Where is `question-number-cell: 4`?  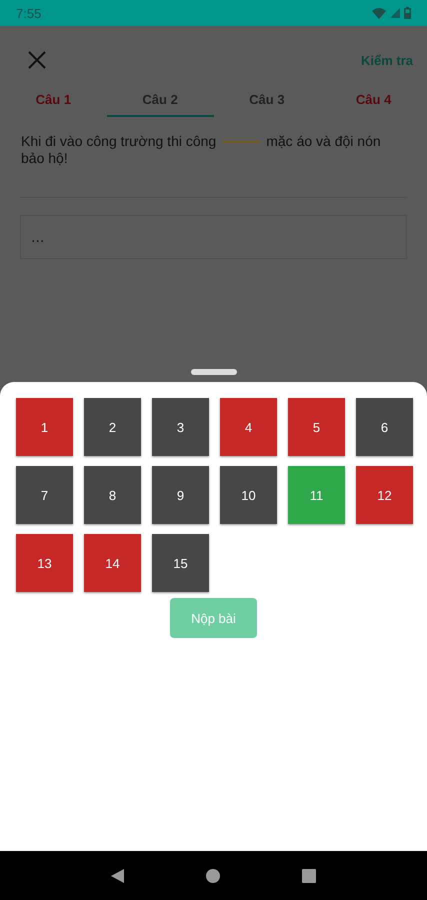
question-number-cell: 4 is located at coordinates (248, 427).